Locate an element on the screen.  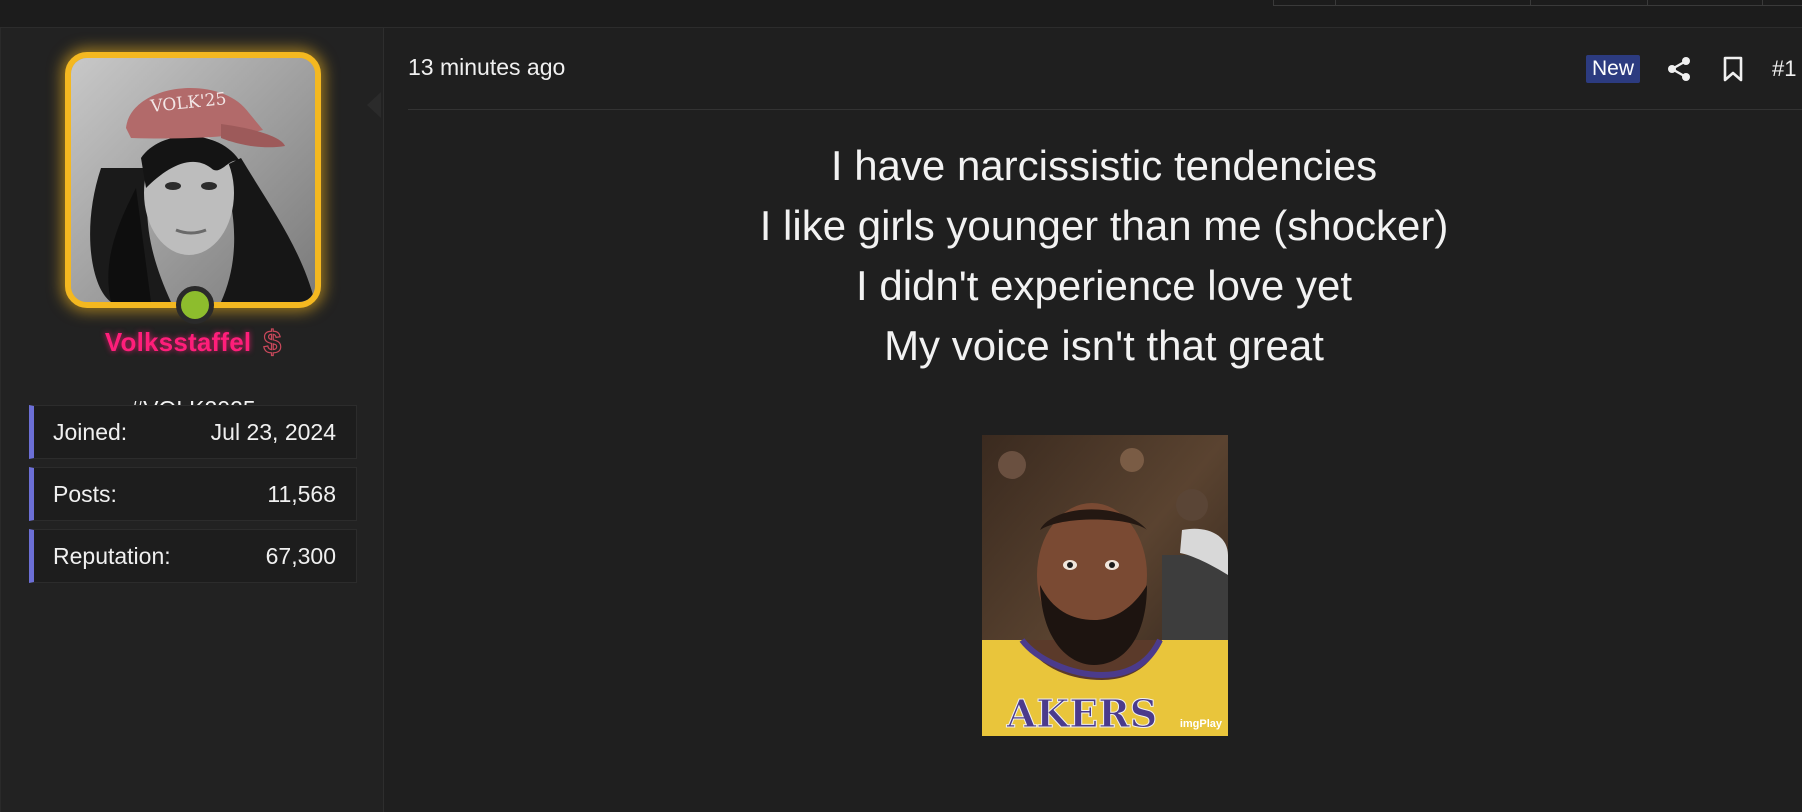
username-row: Volksstaffel $ is located at coordinates (193, 342).